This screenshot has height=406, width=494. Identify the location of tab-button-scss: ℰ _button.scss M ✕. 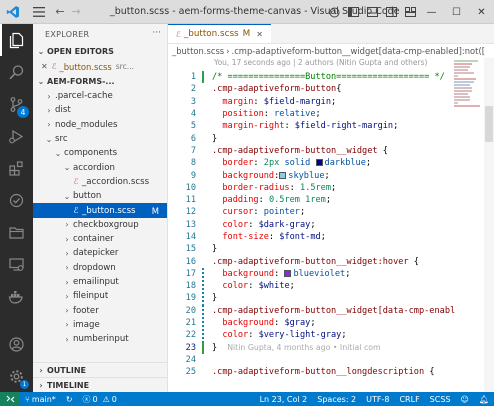
(219, 33).